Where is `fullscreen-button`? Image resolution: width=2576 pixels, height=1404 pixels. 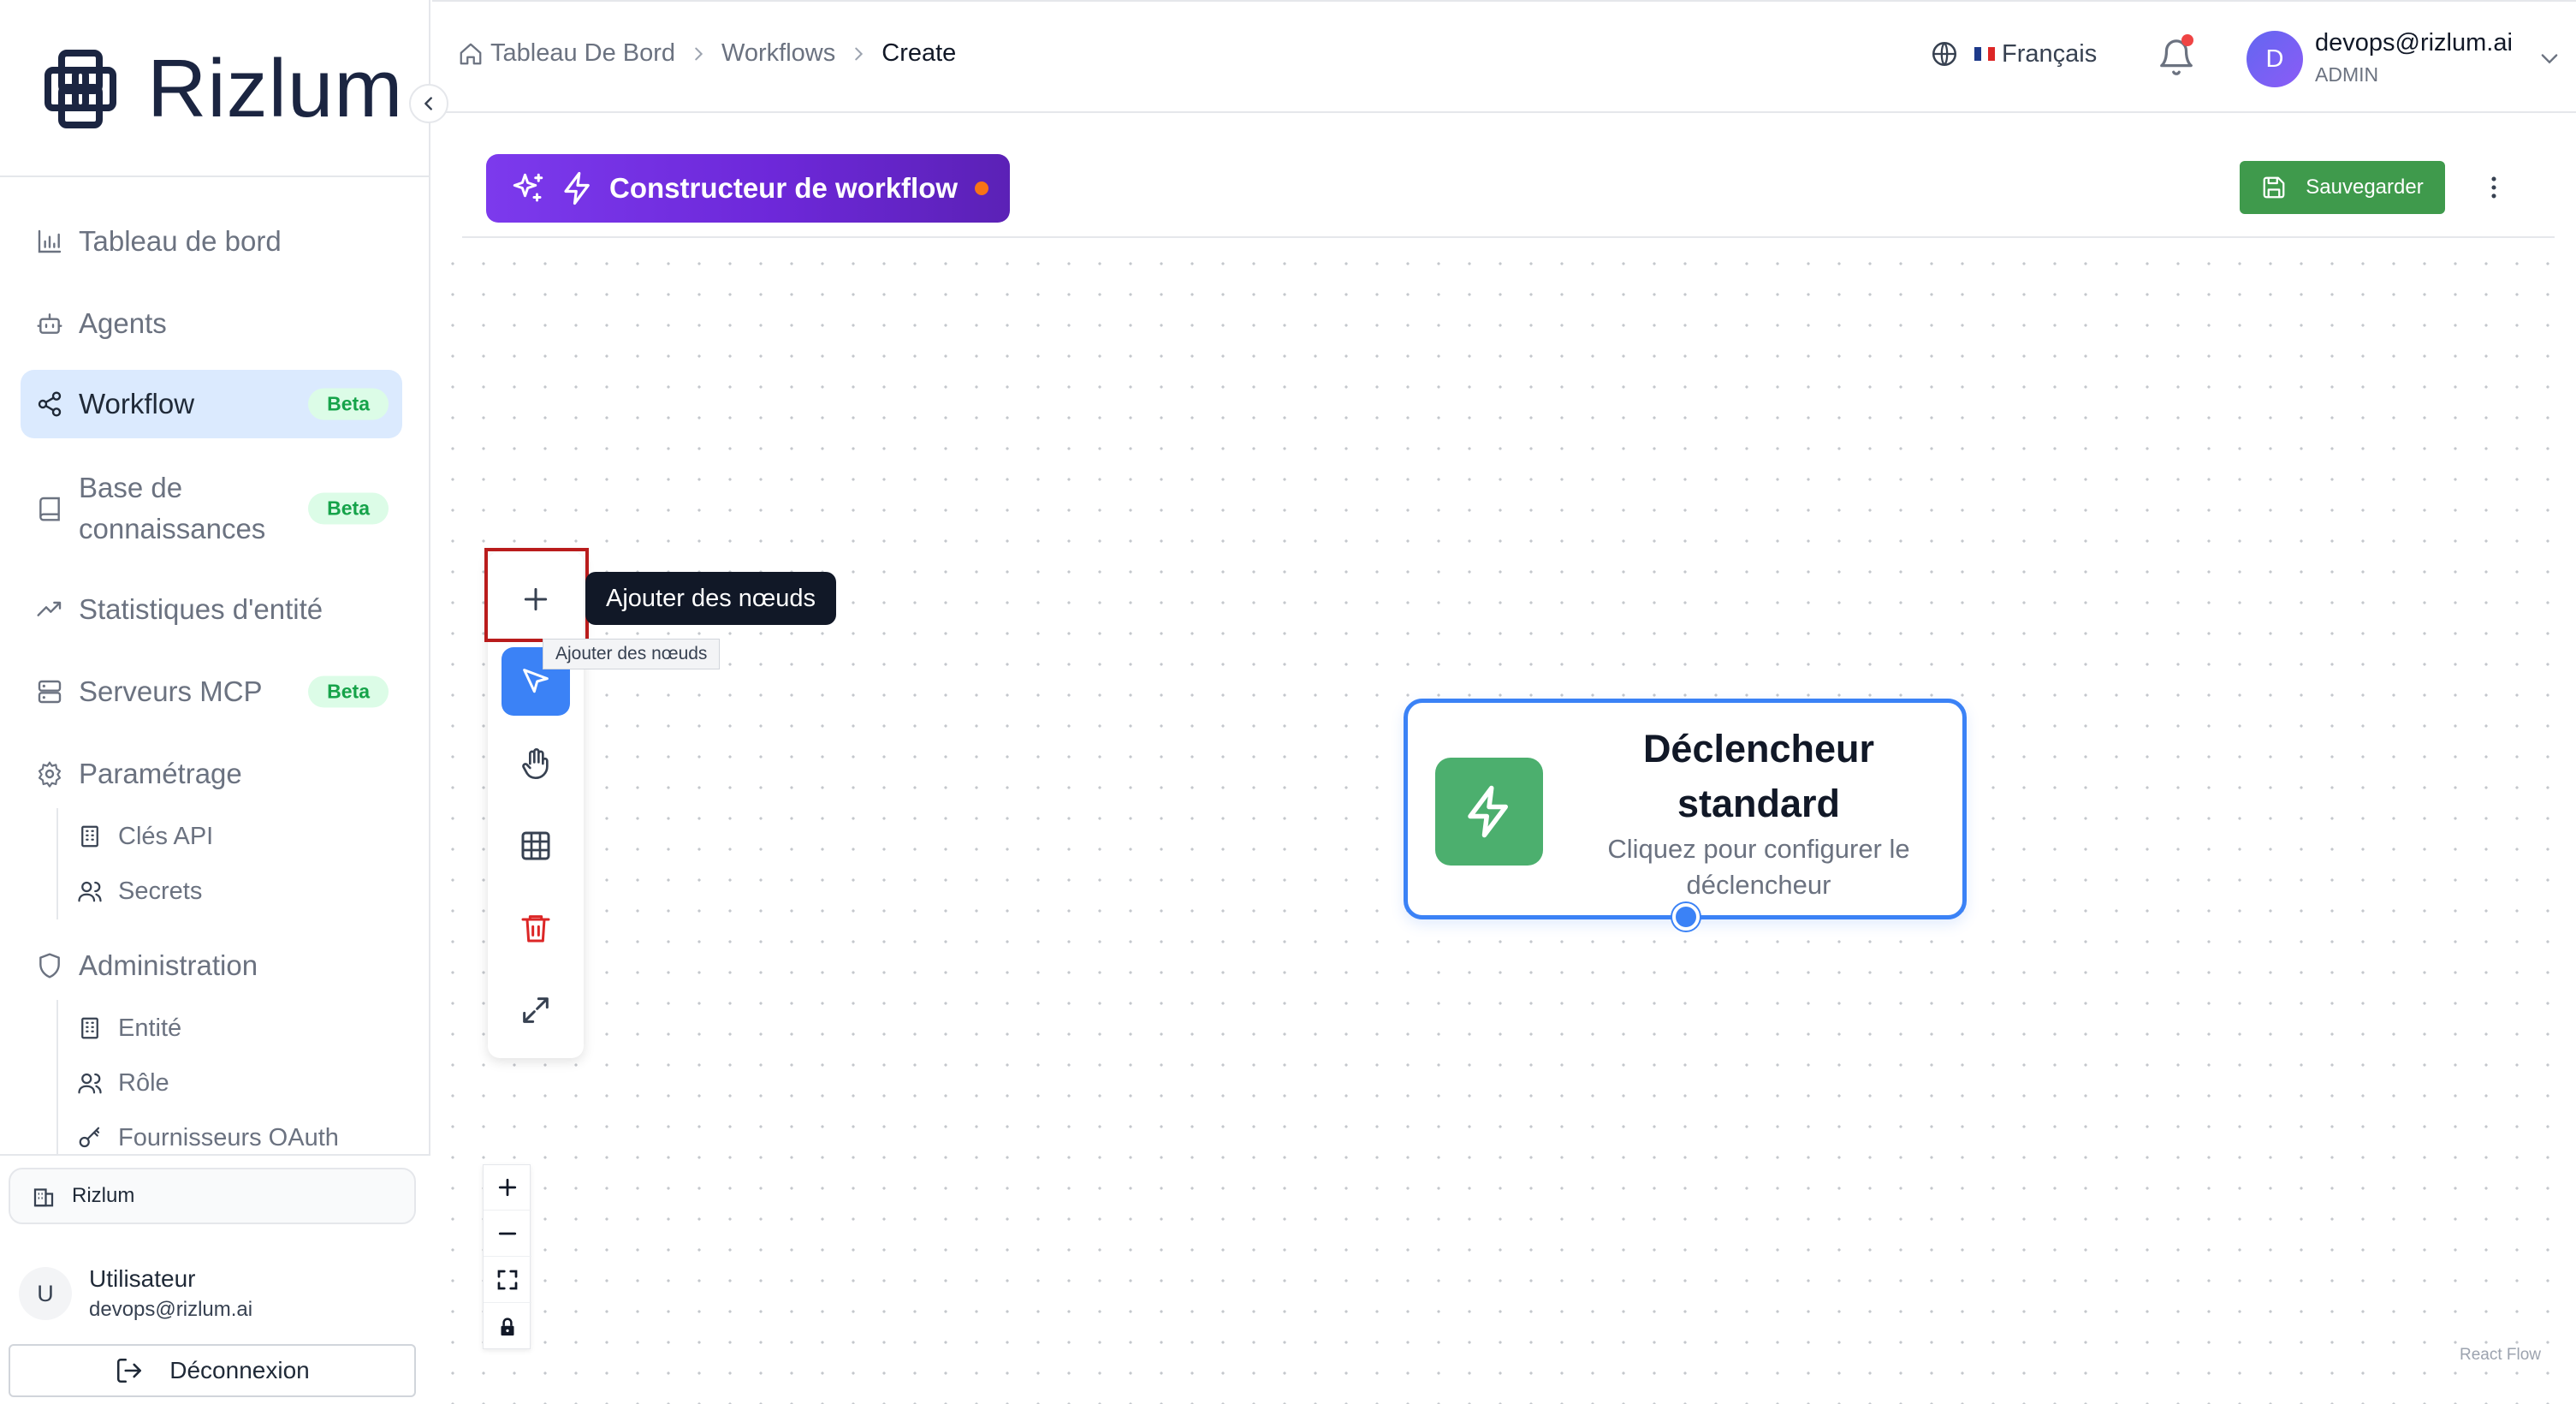
fullscreen-button is located at coordinates (536, 1010).